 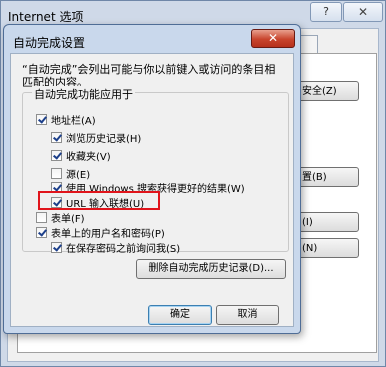 I want to click on internet-options-title: Internet 选项, so click(x=46, y=17).